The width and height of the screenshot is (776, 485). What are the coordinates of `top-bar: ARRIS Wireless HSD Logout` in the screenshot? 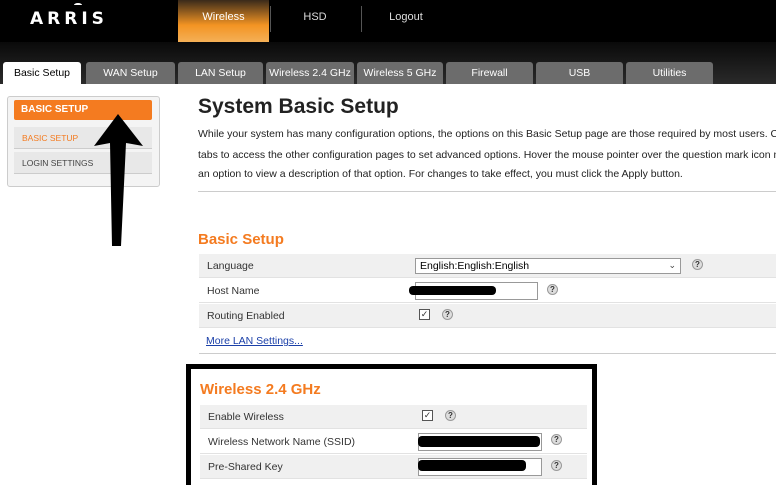 It's located at (388, 21).